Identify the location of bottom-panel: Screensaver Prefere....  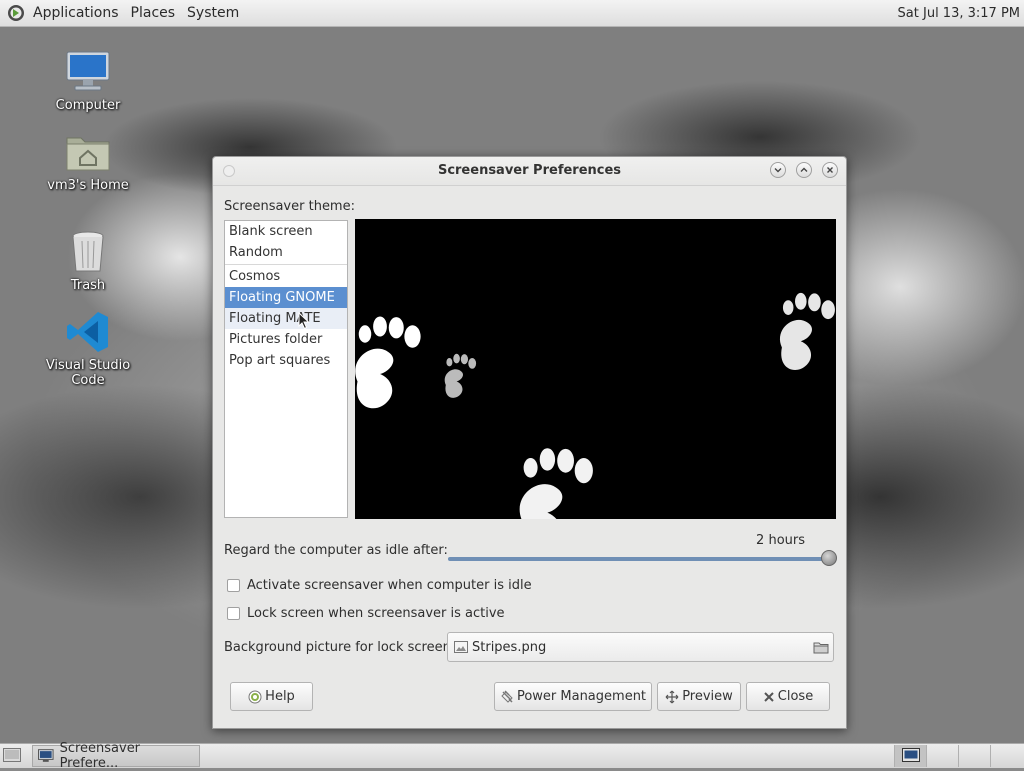
(512, 756).